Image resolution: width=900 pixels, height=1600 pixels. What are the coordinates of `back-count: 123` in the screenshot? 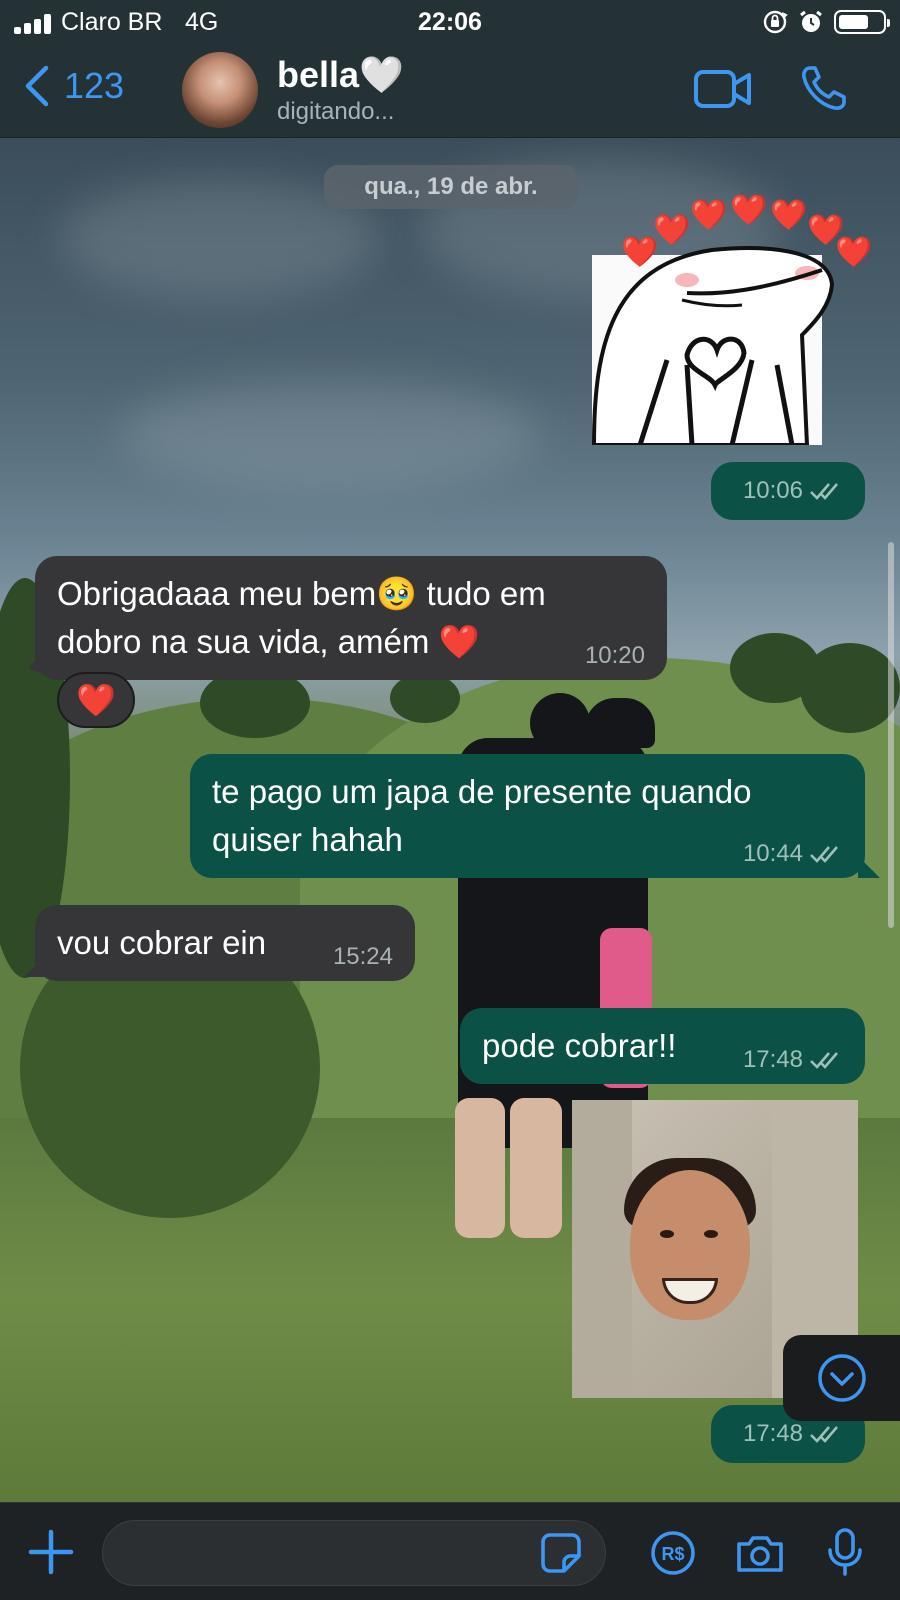 It's located at (94, 85).